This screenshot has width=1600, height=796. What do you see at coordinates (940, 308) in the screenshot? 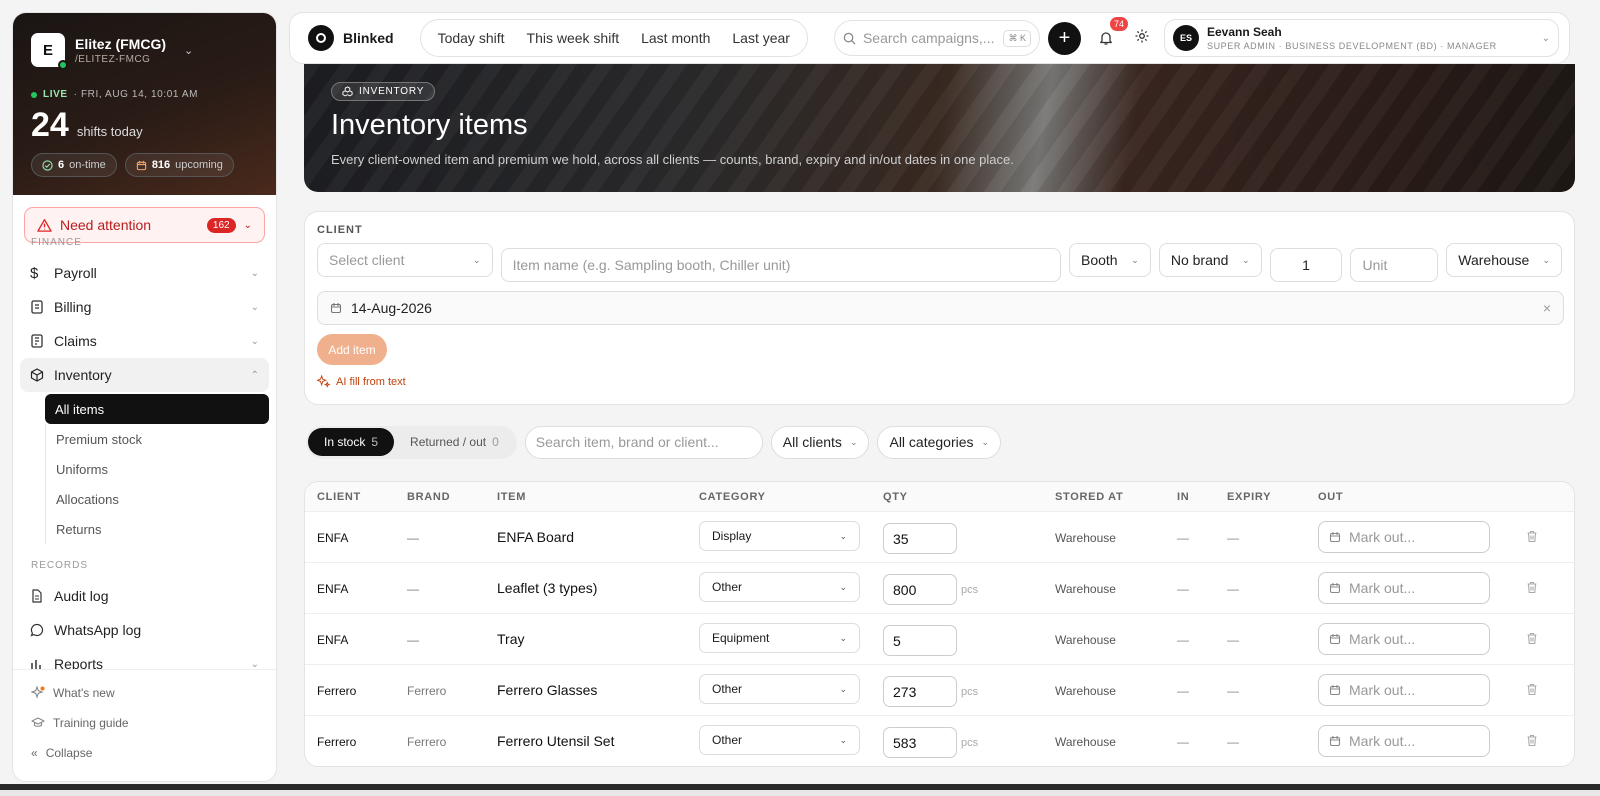
I see `date-input: 14-Aug-2026 ×` at bounding box center [940, 308].